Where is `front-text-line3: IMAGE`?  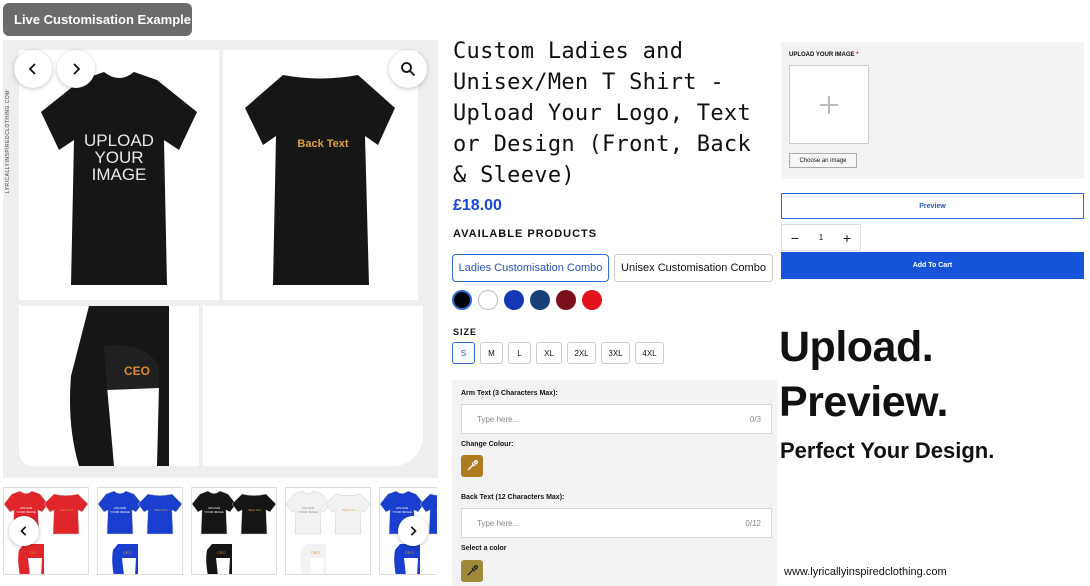
front-text-line3: IMAGE is located at coordinates (119, 174).